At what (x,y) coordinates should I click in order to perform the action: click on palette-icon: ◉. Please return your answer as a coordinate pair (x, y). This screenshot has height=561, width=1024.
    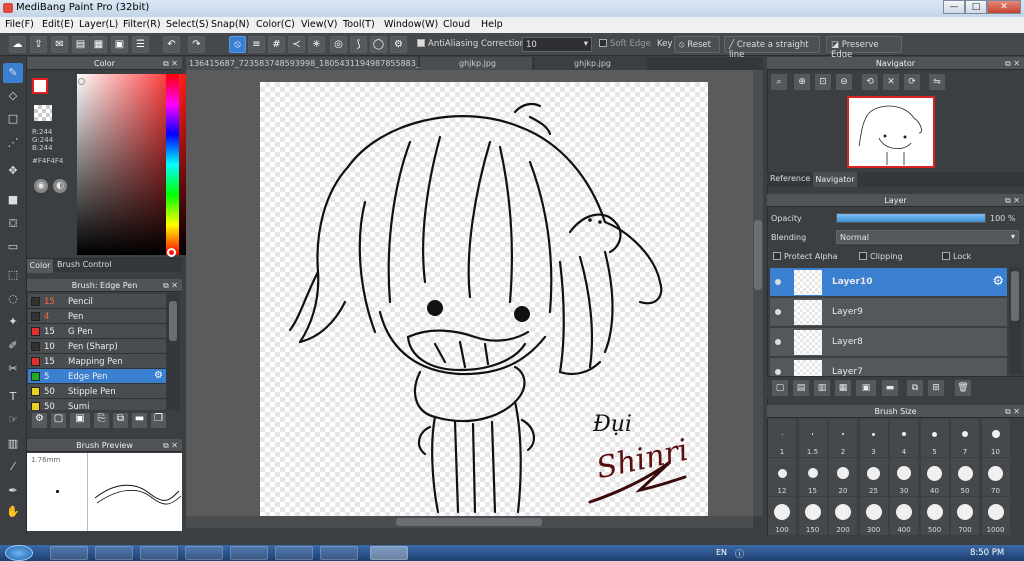
    Looking at the image, I should click on (41, 186).